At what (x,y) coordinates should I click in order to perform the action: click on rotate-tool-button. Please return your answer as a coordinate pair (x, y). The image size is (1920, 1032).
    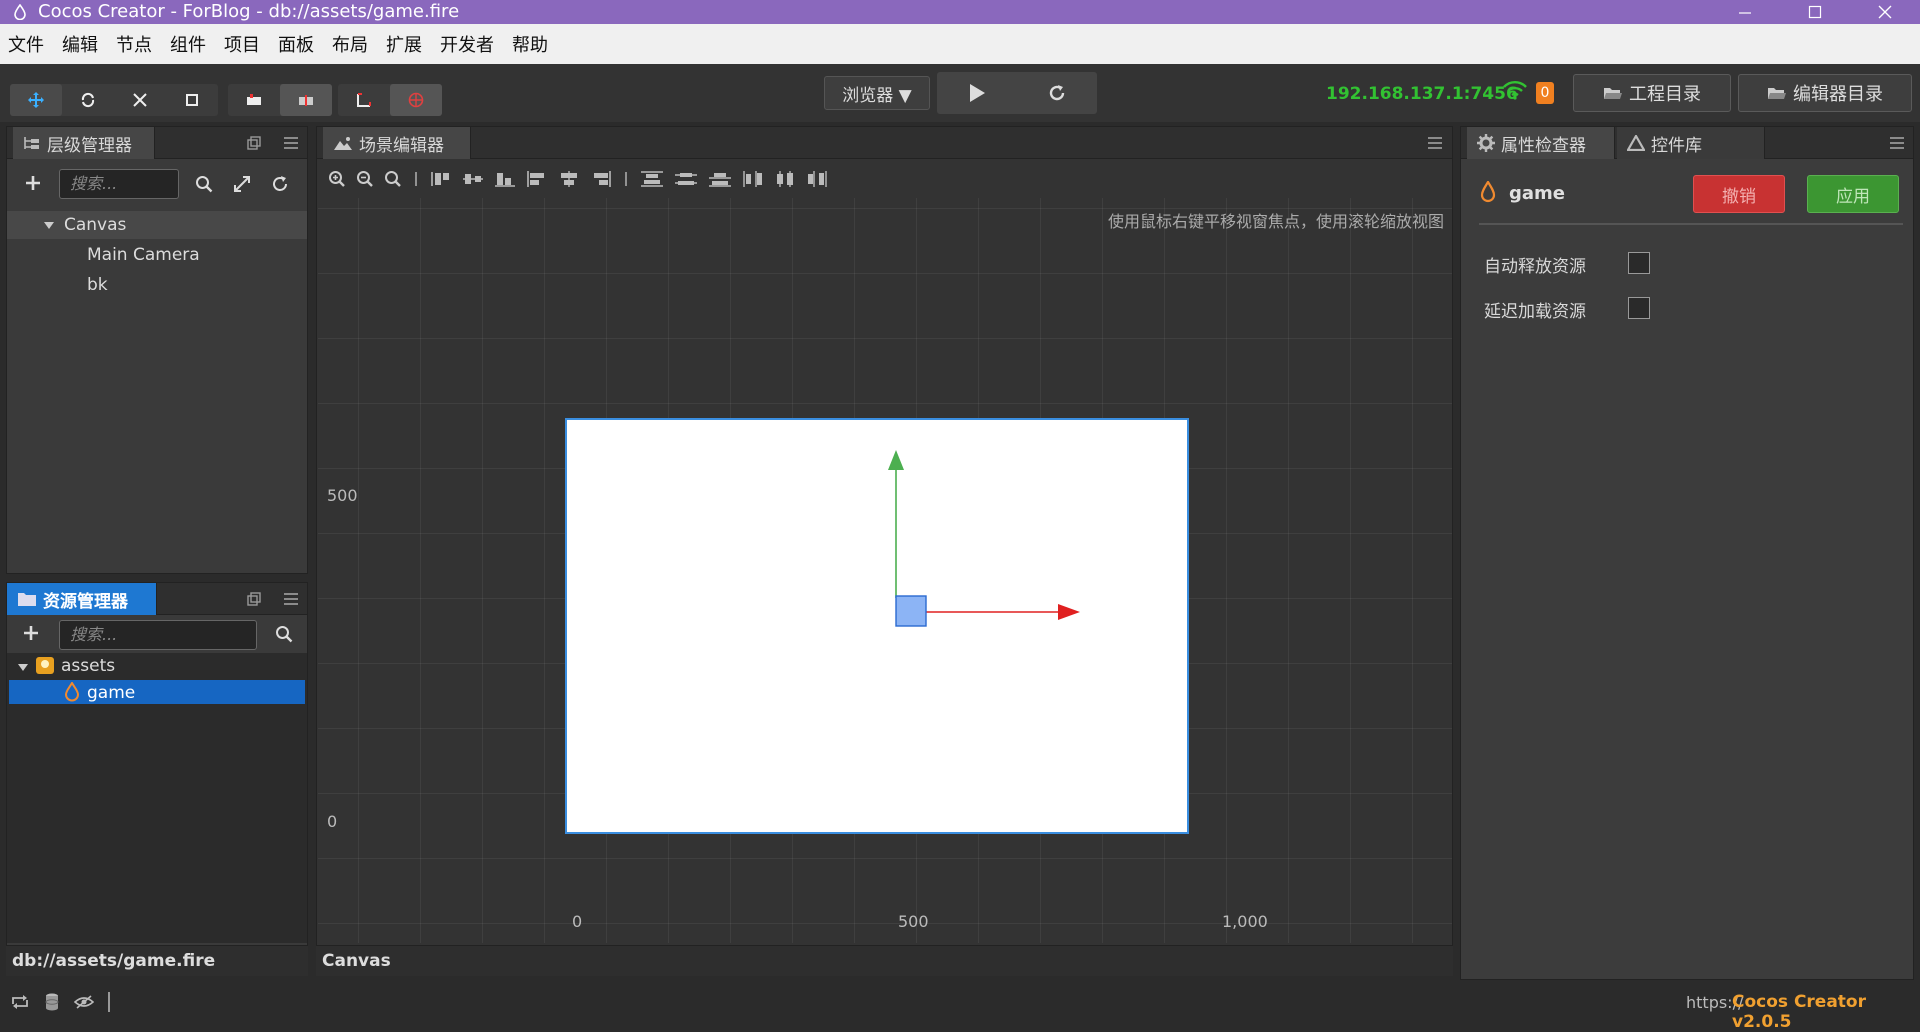
    Looking at the image, I should click on (88, 100).